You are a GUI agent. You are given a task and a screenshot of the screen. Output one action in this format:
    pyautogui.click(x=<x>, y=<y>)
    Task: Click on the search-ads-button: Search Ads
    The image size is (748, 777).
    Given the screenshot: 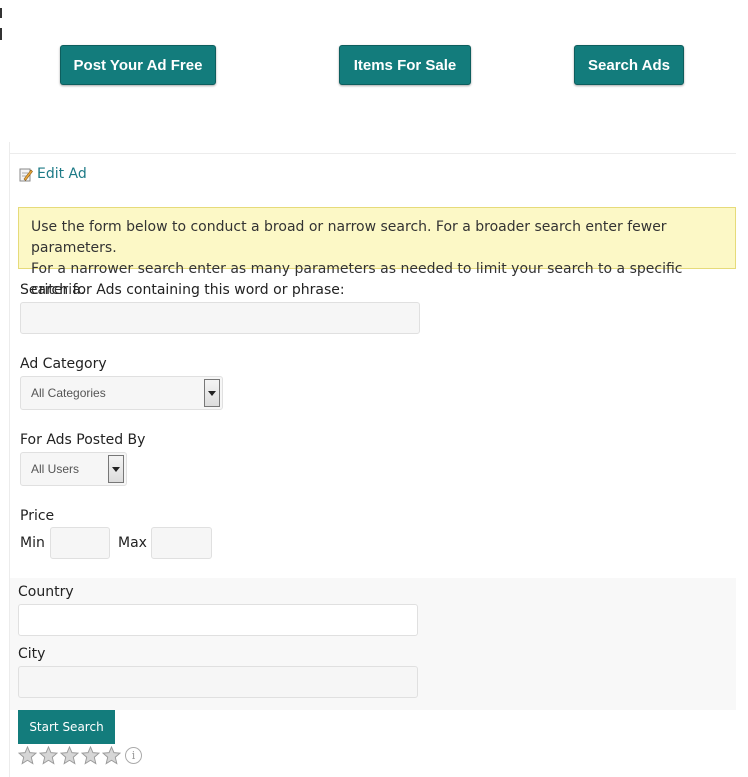 What is the action you would take?
    pyautogui.click(x=629, y=65)
    